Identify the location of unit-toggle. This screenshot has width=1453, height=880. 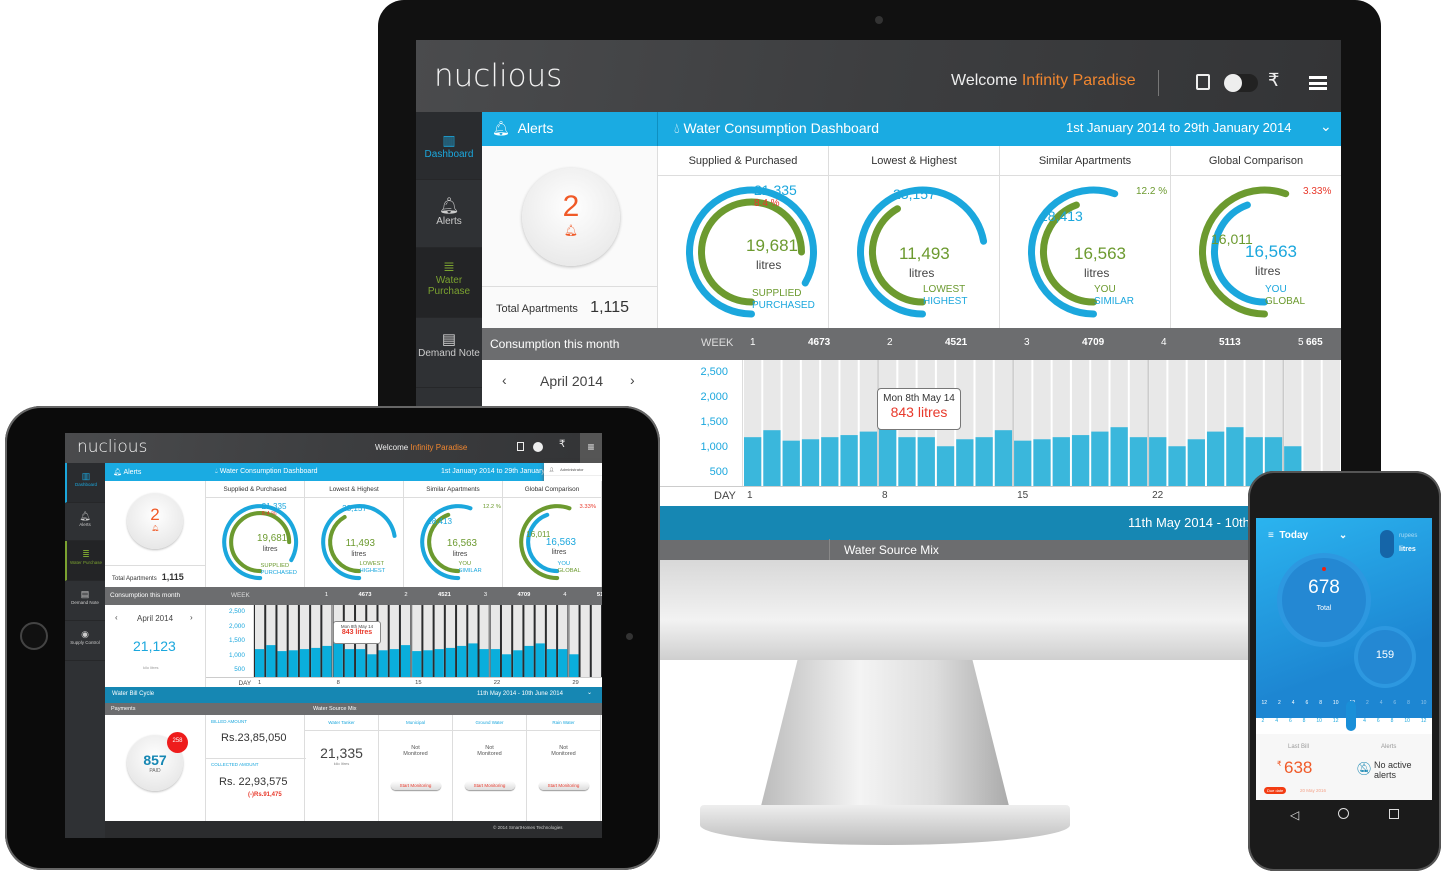
(1387, 544).